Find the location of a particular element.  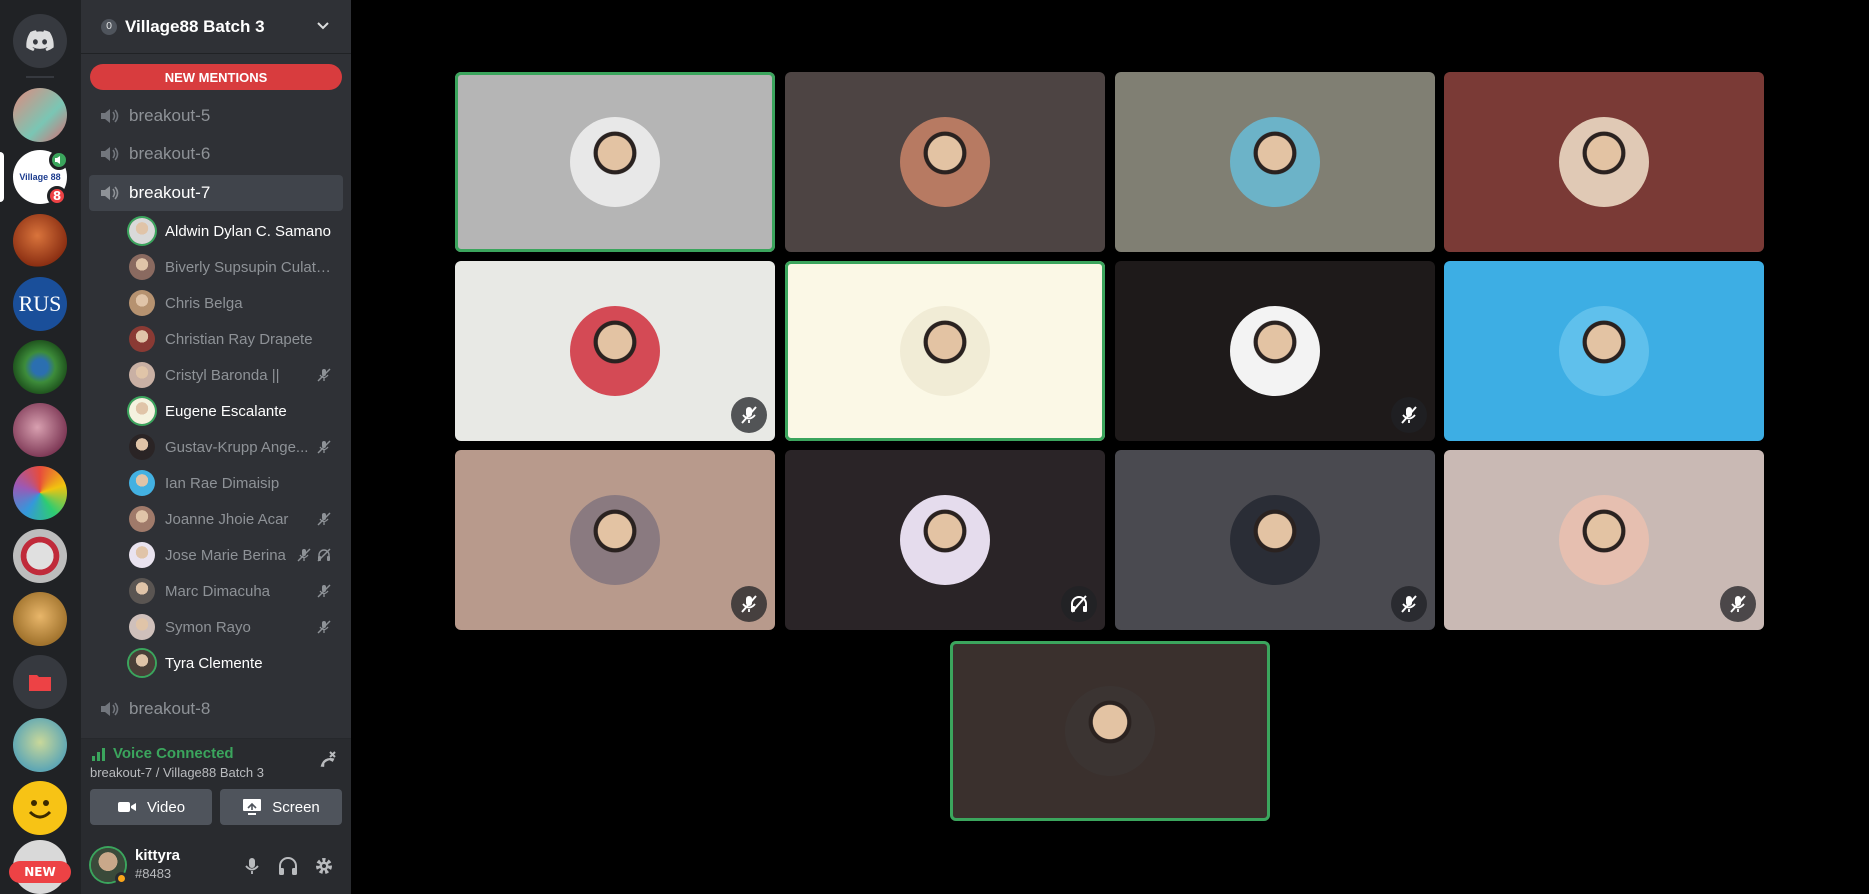

voice-channel-breakout-6: breakout-6 is located at coordinates (216, 154).